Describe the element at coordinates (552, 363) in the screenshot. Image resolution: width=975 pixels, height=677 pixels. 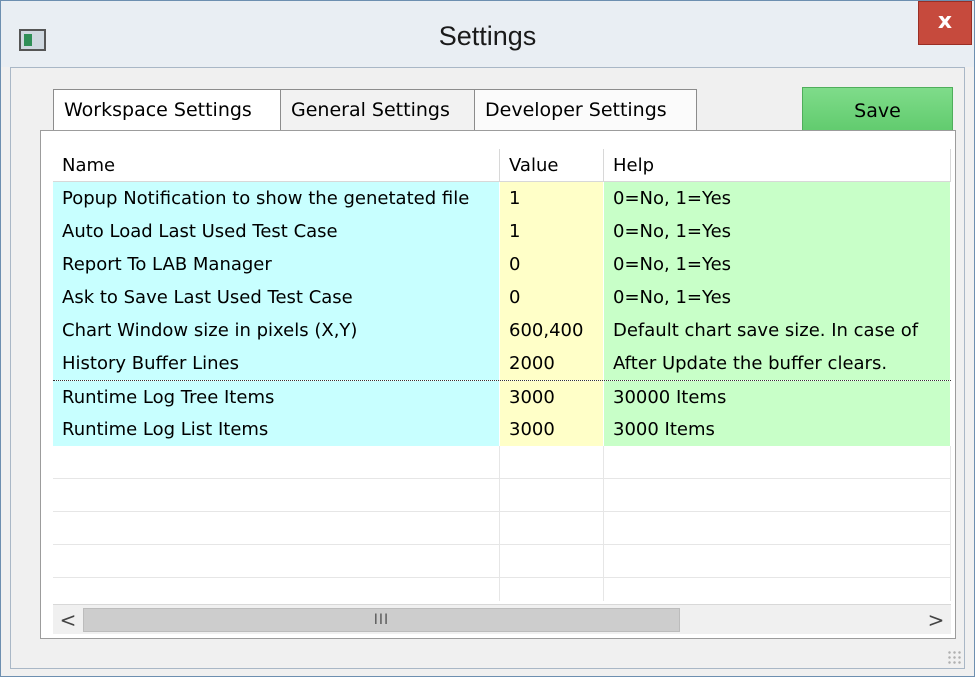
I see `setting-value-cell: 2000` at that location.